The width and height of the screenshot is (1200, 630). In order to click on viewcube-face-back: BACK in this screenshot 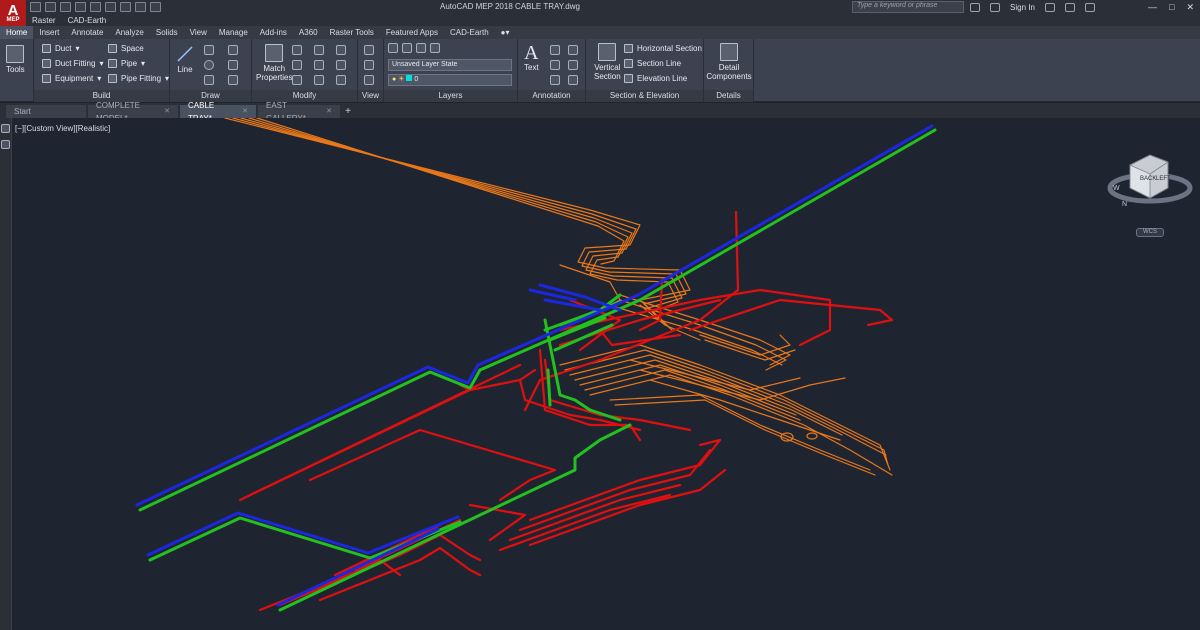, I will do `click(1148, 179)`.